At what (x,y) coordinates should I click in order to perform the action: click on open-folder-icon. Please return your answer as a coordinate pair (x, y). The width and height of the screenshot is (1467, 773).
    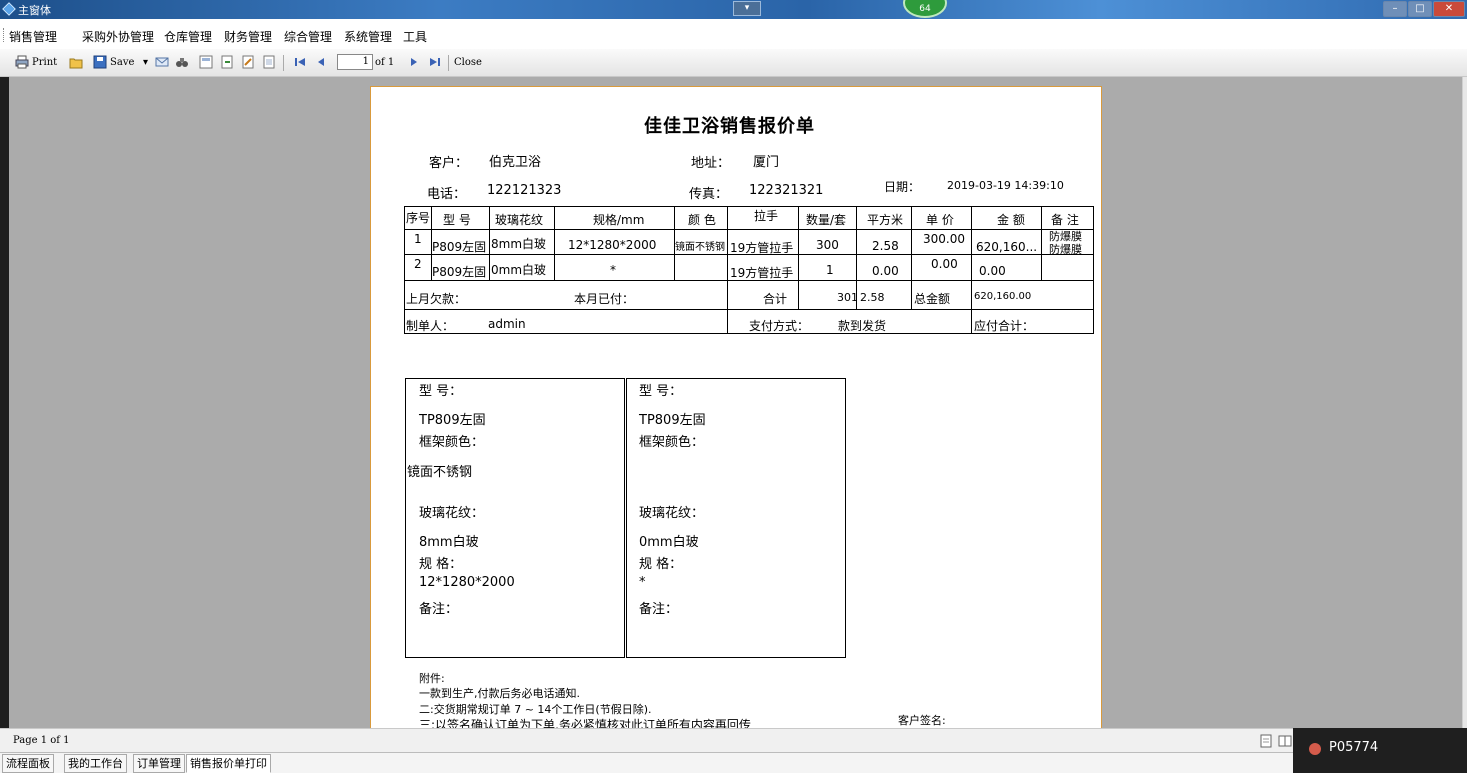
    Looking at the image, I should click on (76, 62).